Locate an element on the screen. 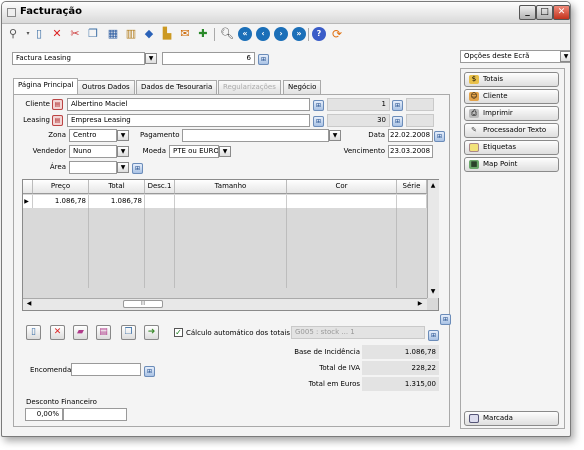  form-icon: ▤ is located at coordinates (103, 332).